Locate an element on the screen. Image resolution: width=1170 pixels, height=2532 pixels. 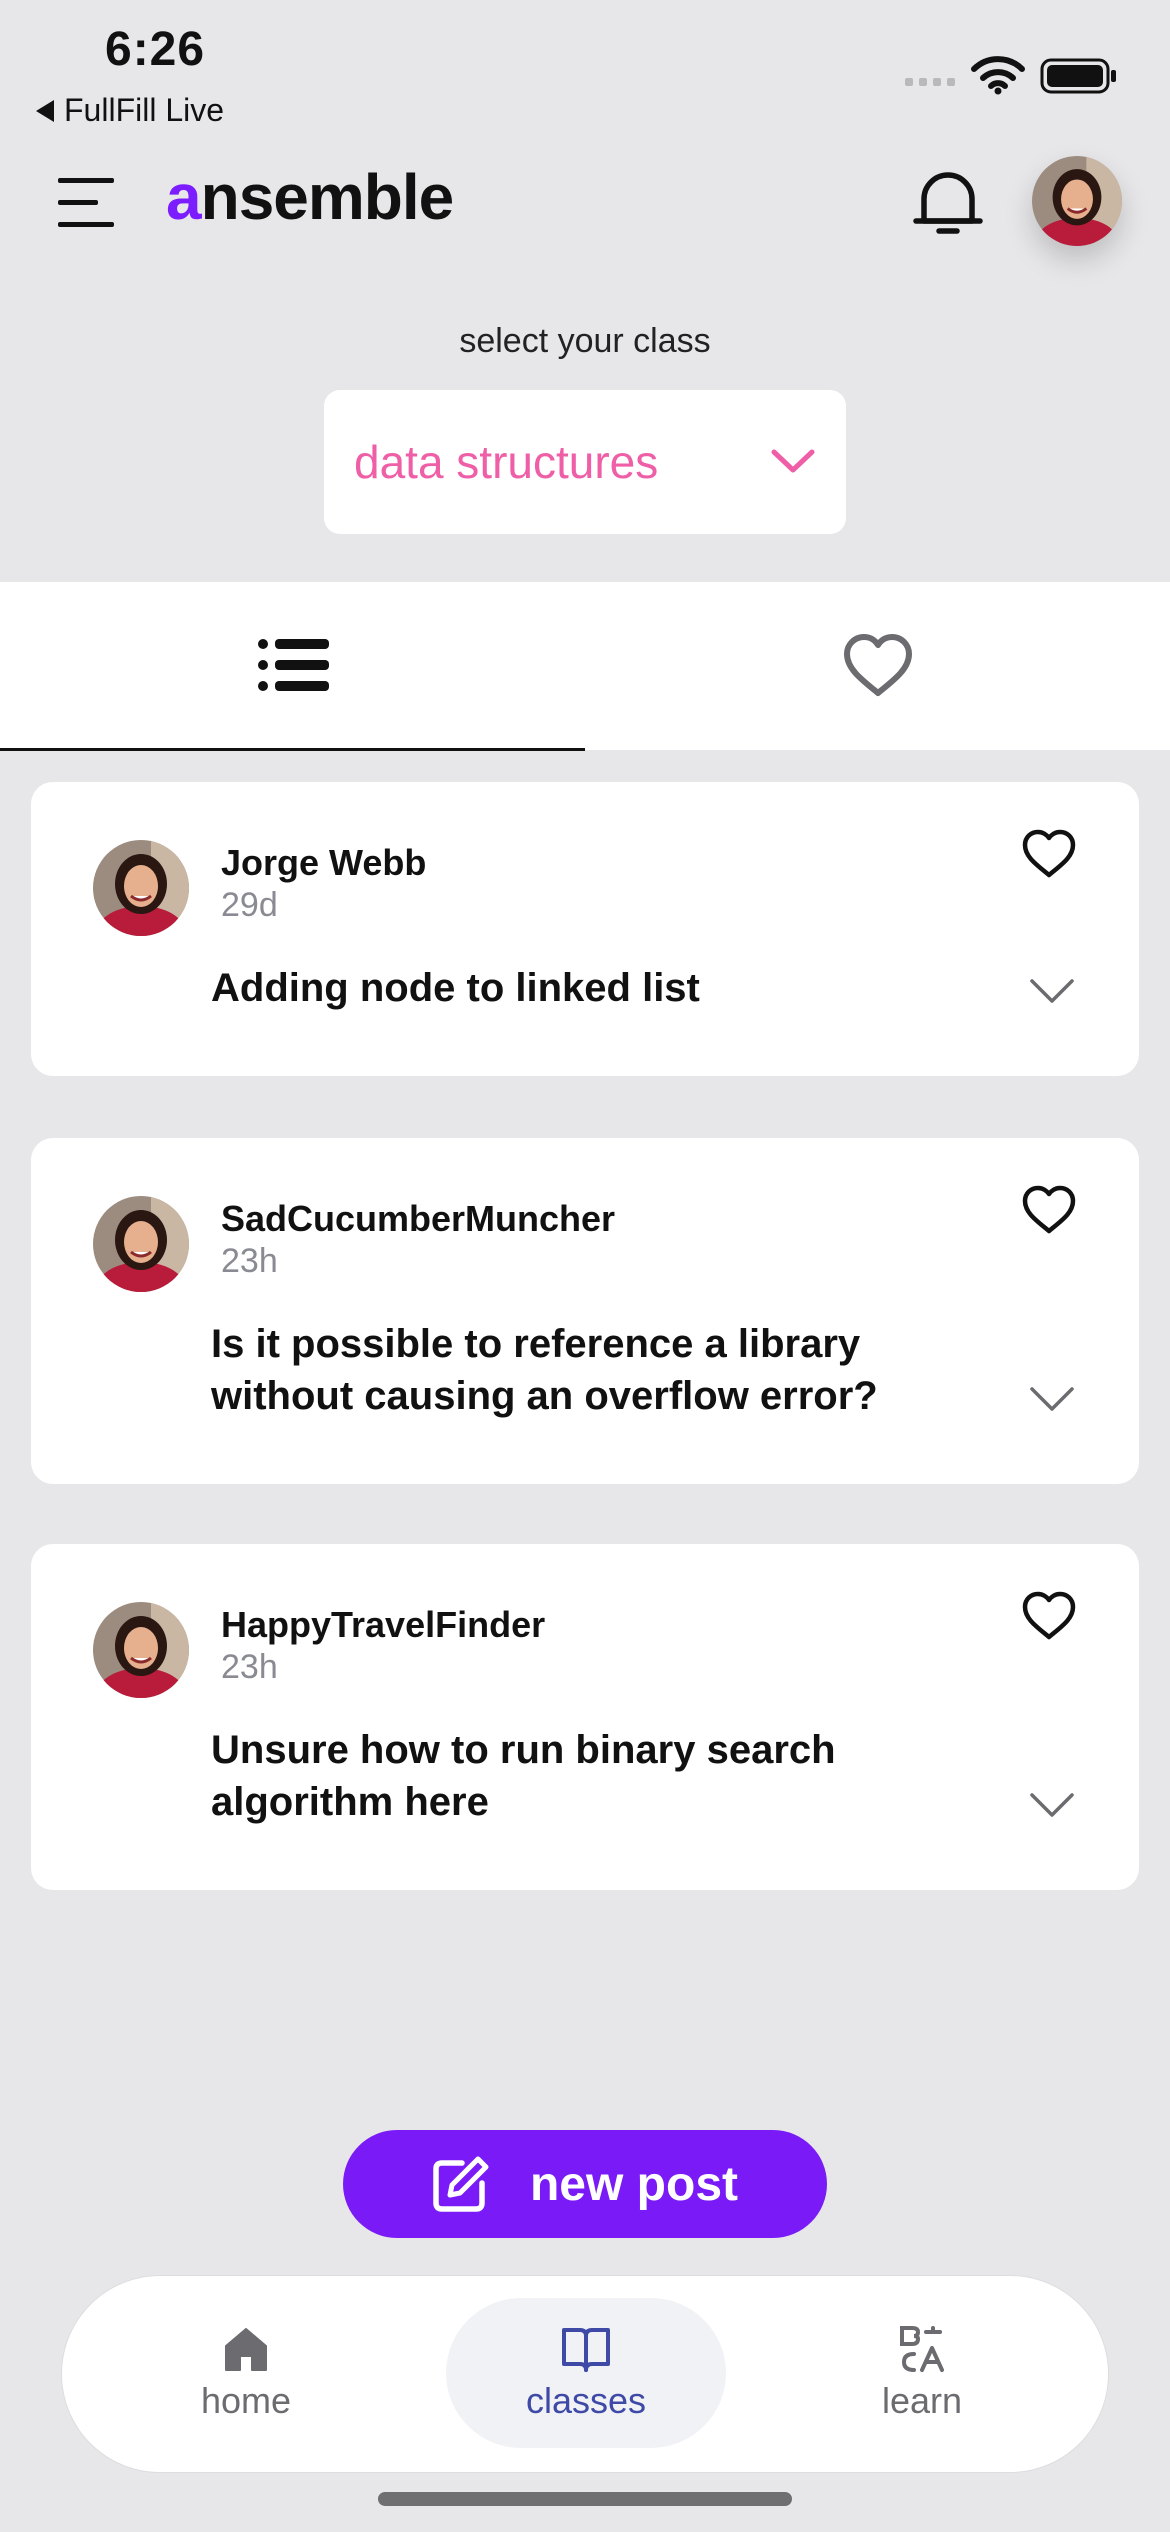
back-app-label: FullFill Live is located at coordinates (144, 110).